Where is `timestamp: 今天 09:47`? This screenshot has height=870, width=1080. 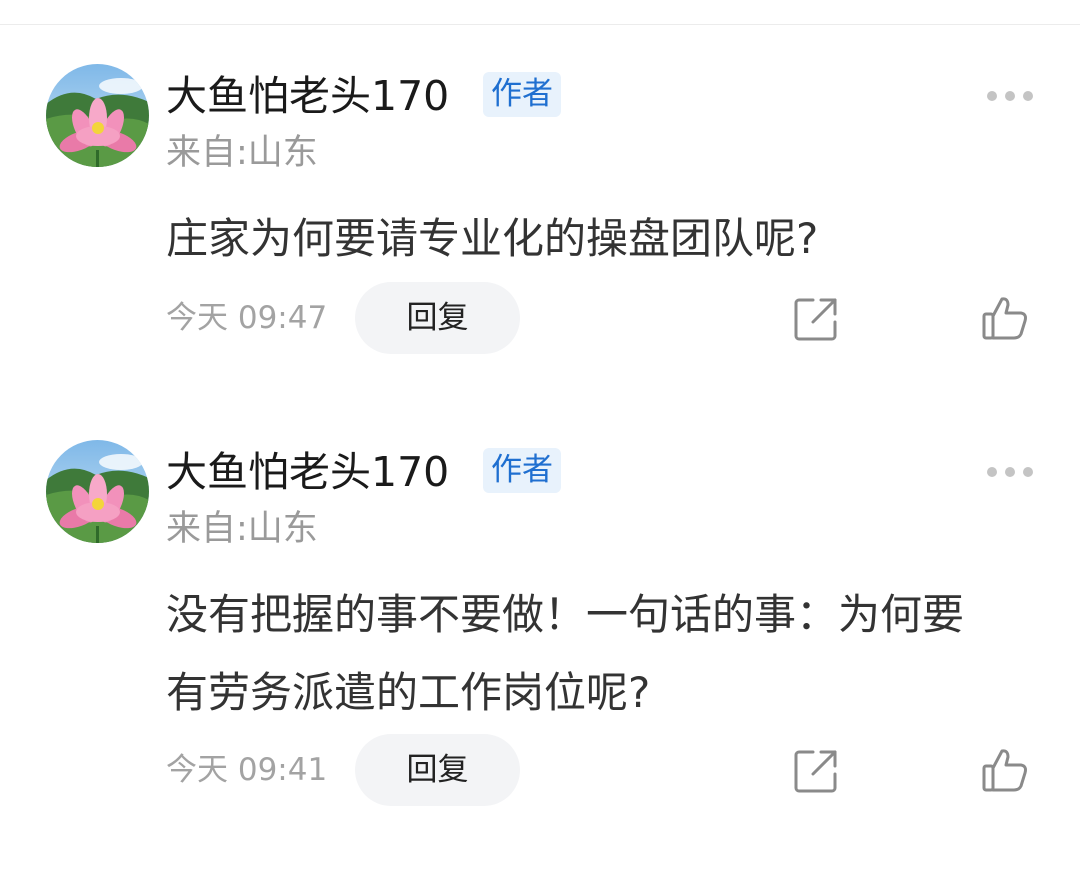 timestamp: 今天 09:47 is located at coordinates (247, 318).